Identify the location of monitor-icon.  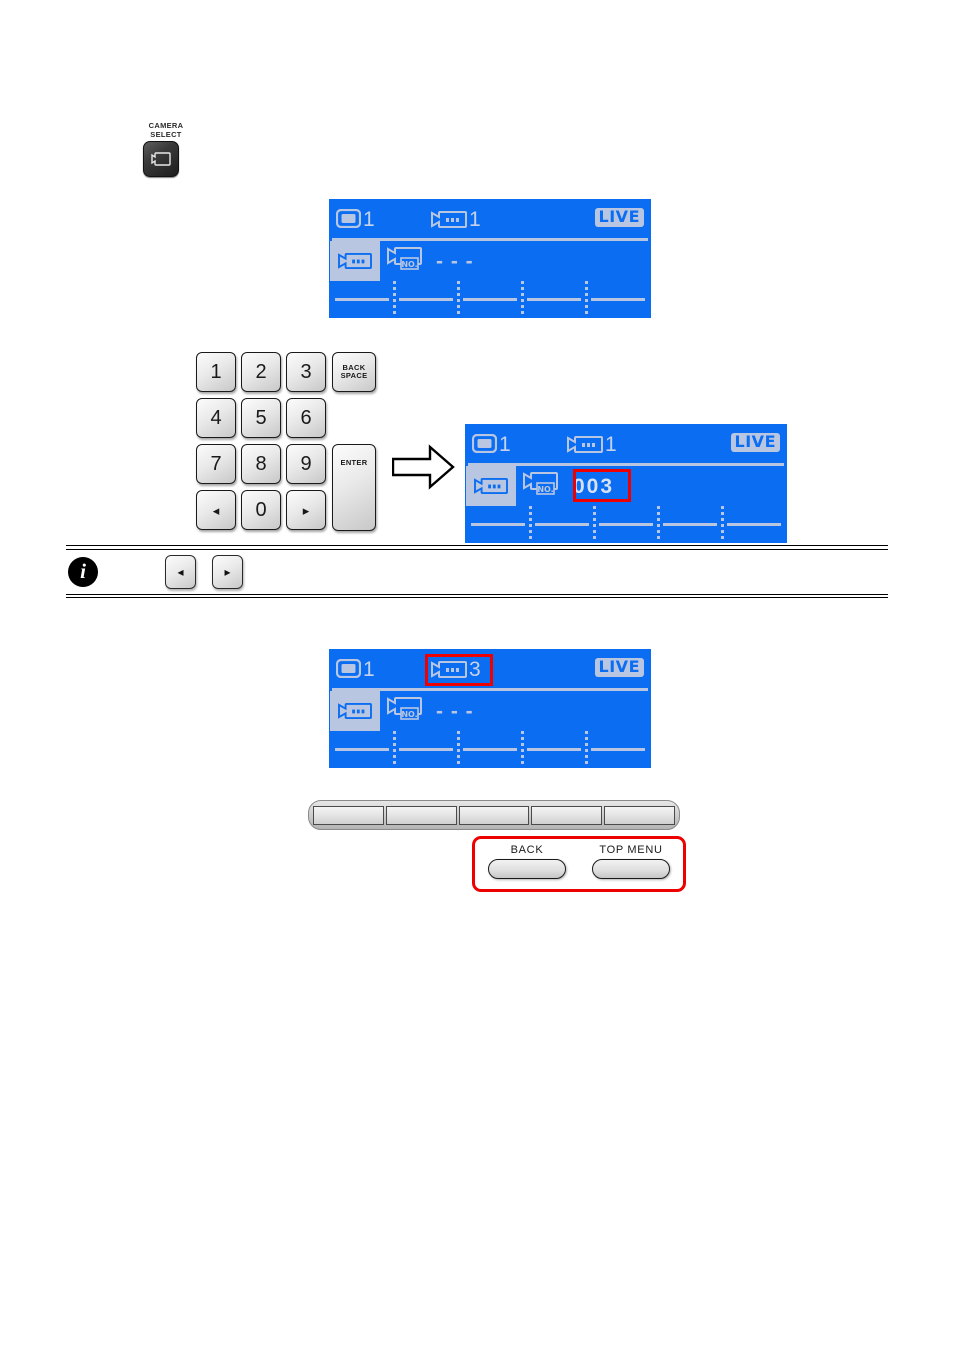
(484, 445).